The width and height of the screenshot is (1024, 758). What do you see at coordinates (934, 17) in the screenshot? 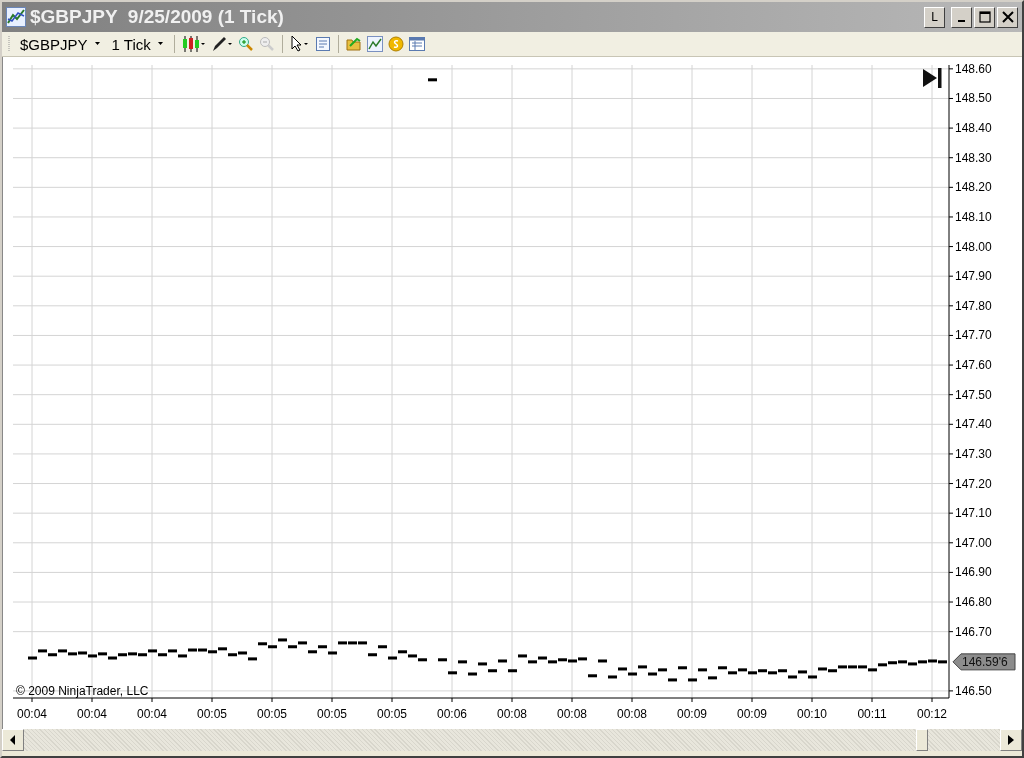
I see `layout-button: L` at bounding box center [934, 17].